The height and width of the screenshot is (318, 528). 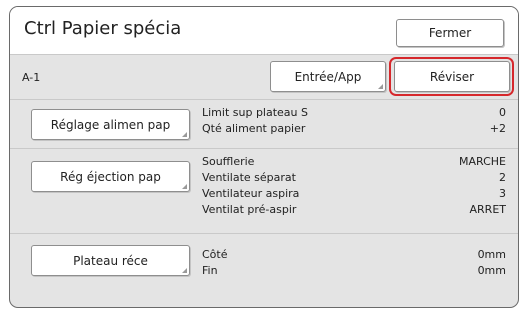 I want to click on mode-bar: A-1 Entrée/App Réviser, so click(x=264, y=77).